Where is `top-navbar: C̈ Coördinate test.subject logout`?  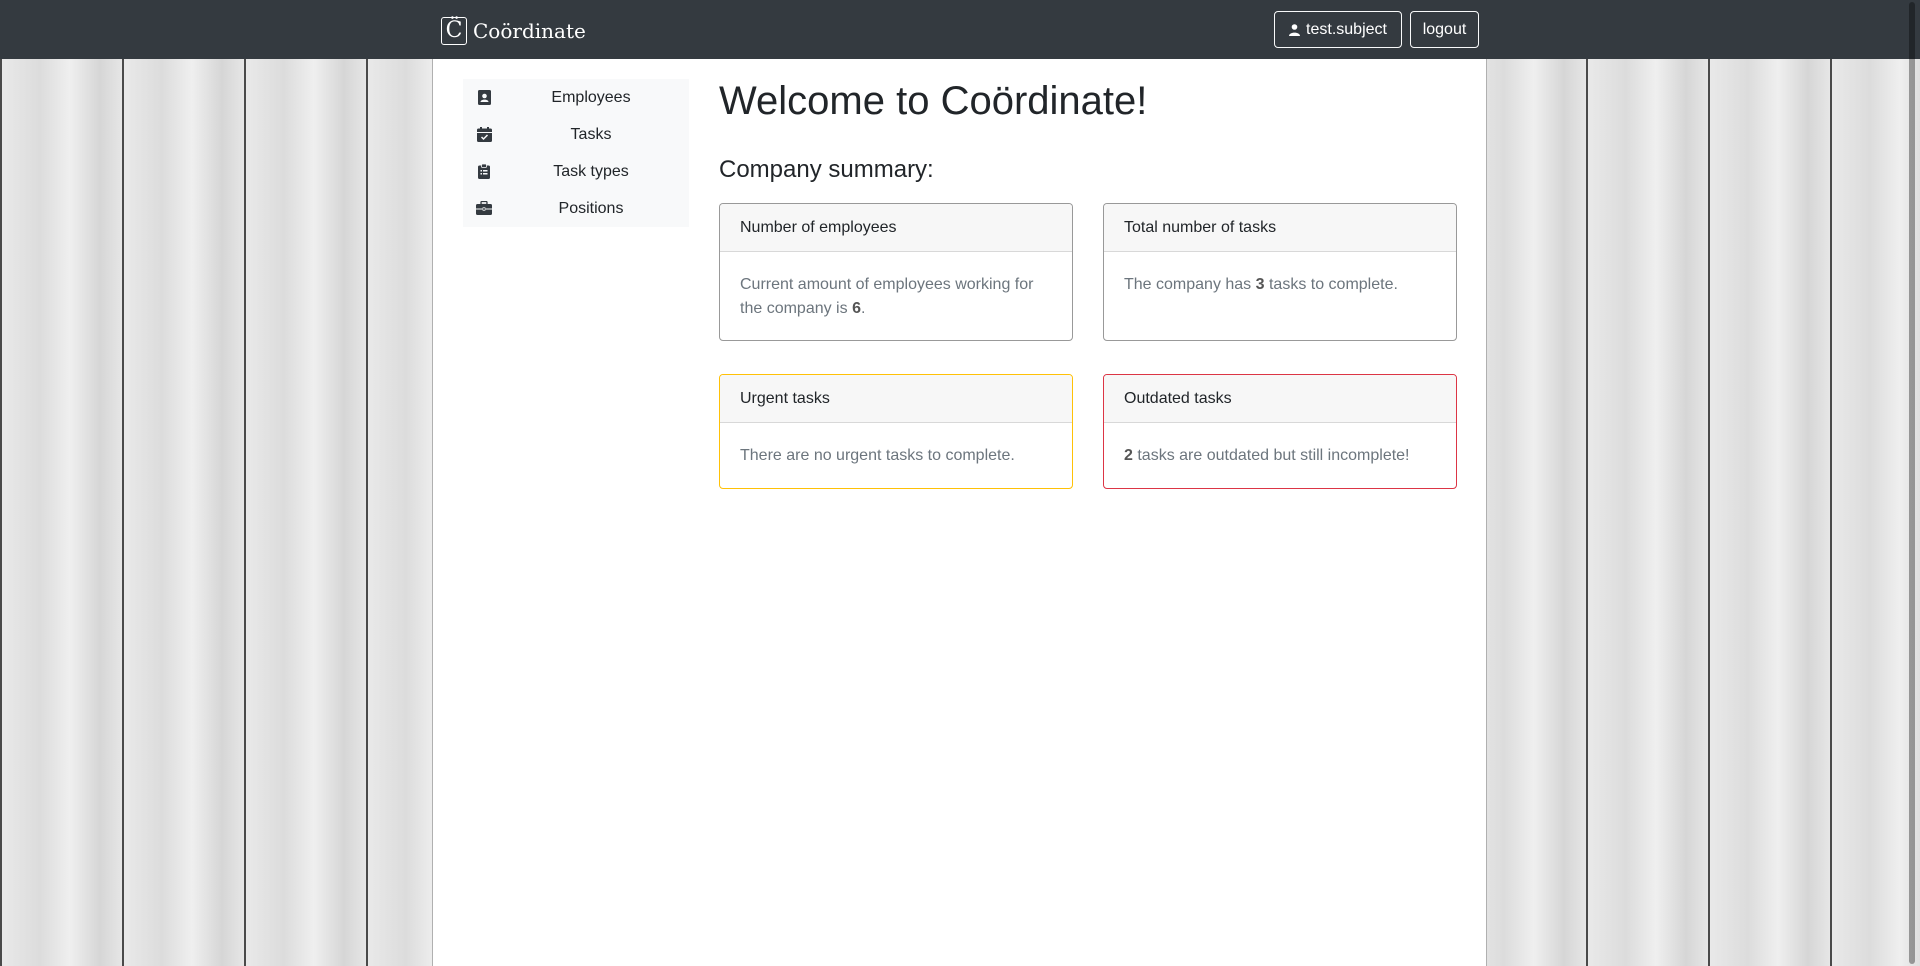 top-navbar: C̈ Coördinate test.subject logout is located at coordinates (960, 29).